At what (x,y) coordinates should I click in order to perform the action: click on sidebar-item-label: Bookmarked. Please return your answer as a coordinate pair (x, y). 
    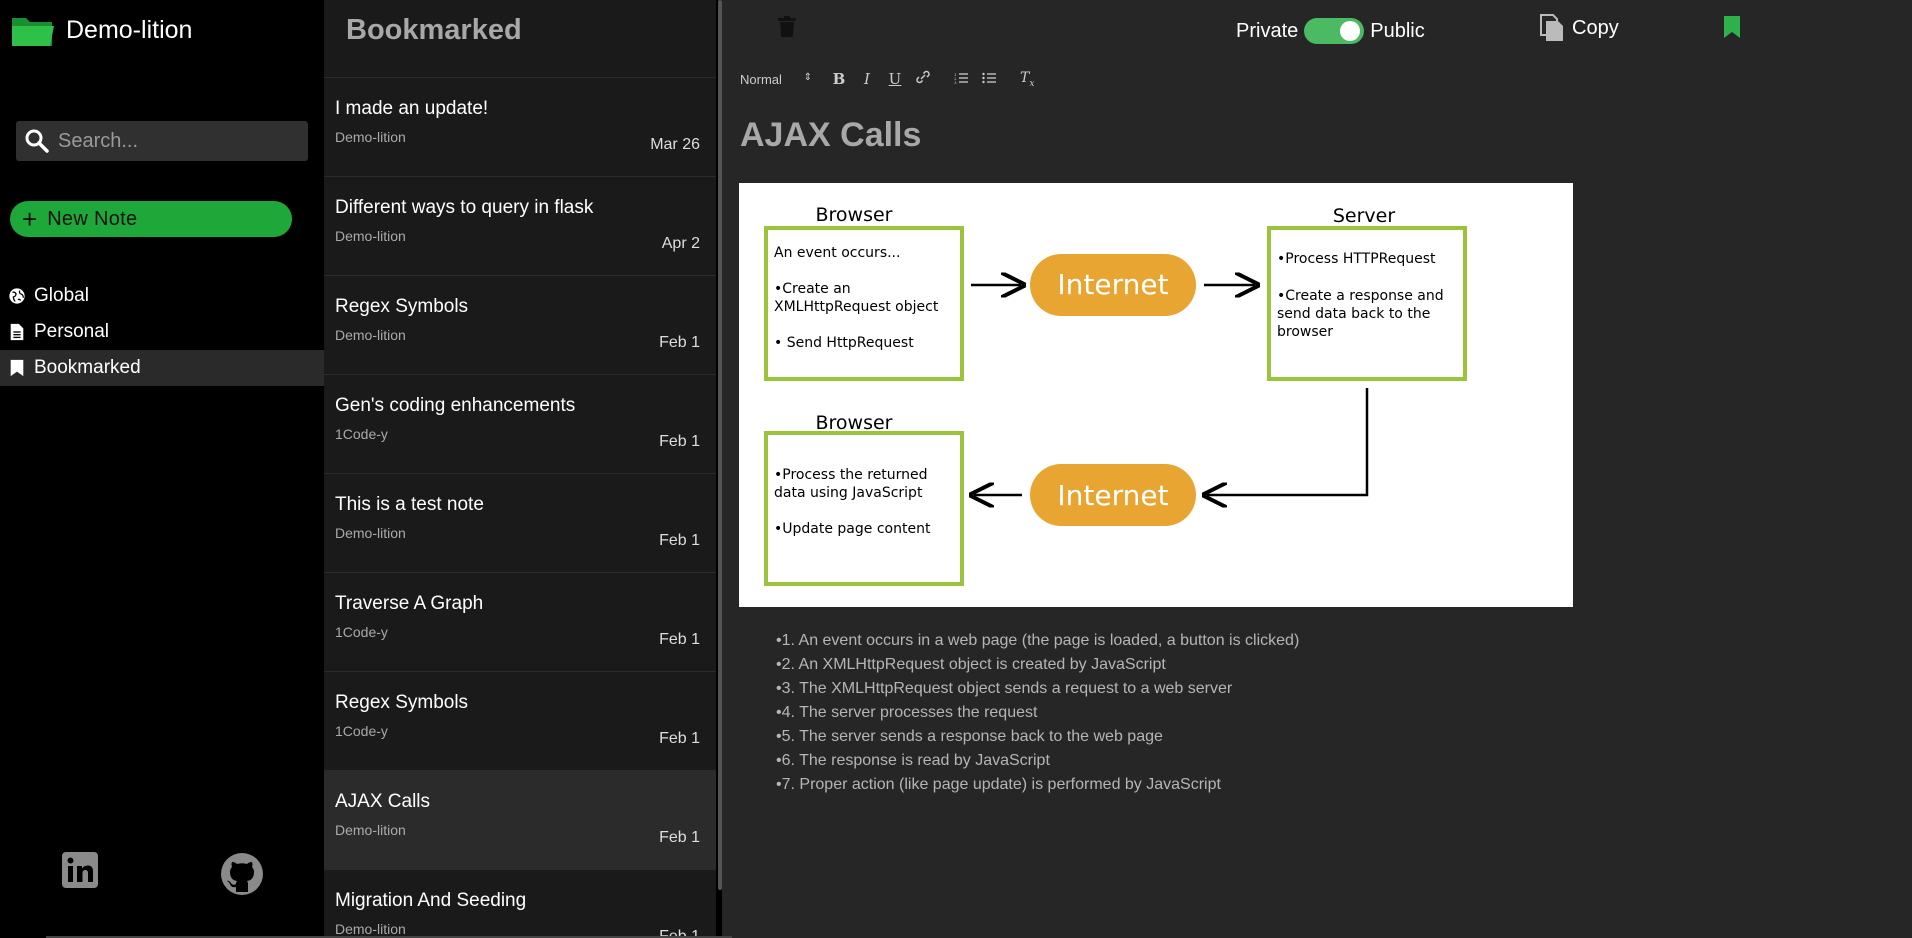
    Looking at the image, I should click on (87, 367).